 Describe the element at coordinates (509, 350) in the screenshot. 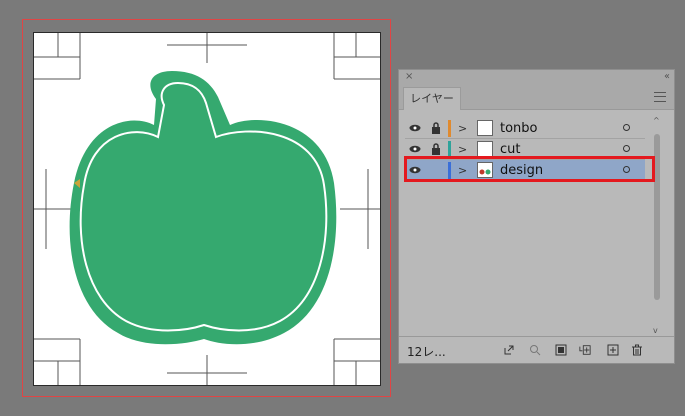

I see `export-icon` at that location.